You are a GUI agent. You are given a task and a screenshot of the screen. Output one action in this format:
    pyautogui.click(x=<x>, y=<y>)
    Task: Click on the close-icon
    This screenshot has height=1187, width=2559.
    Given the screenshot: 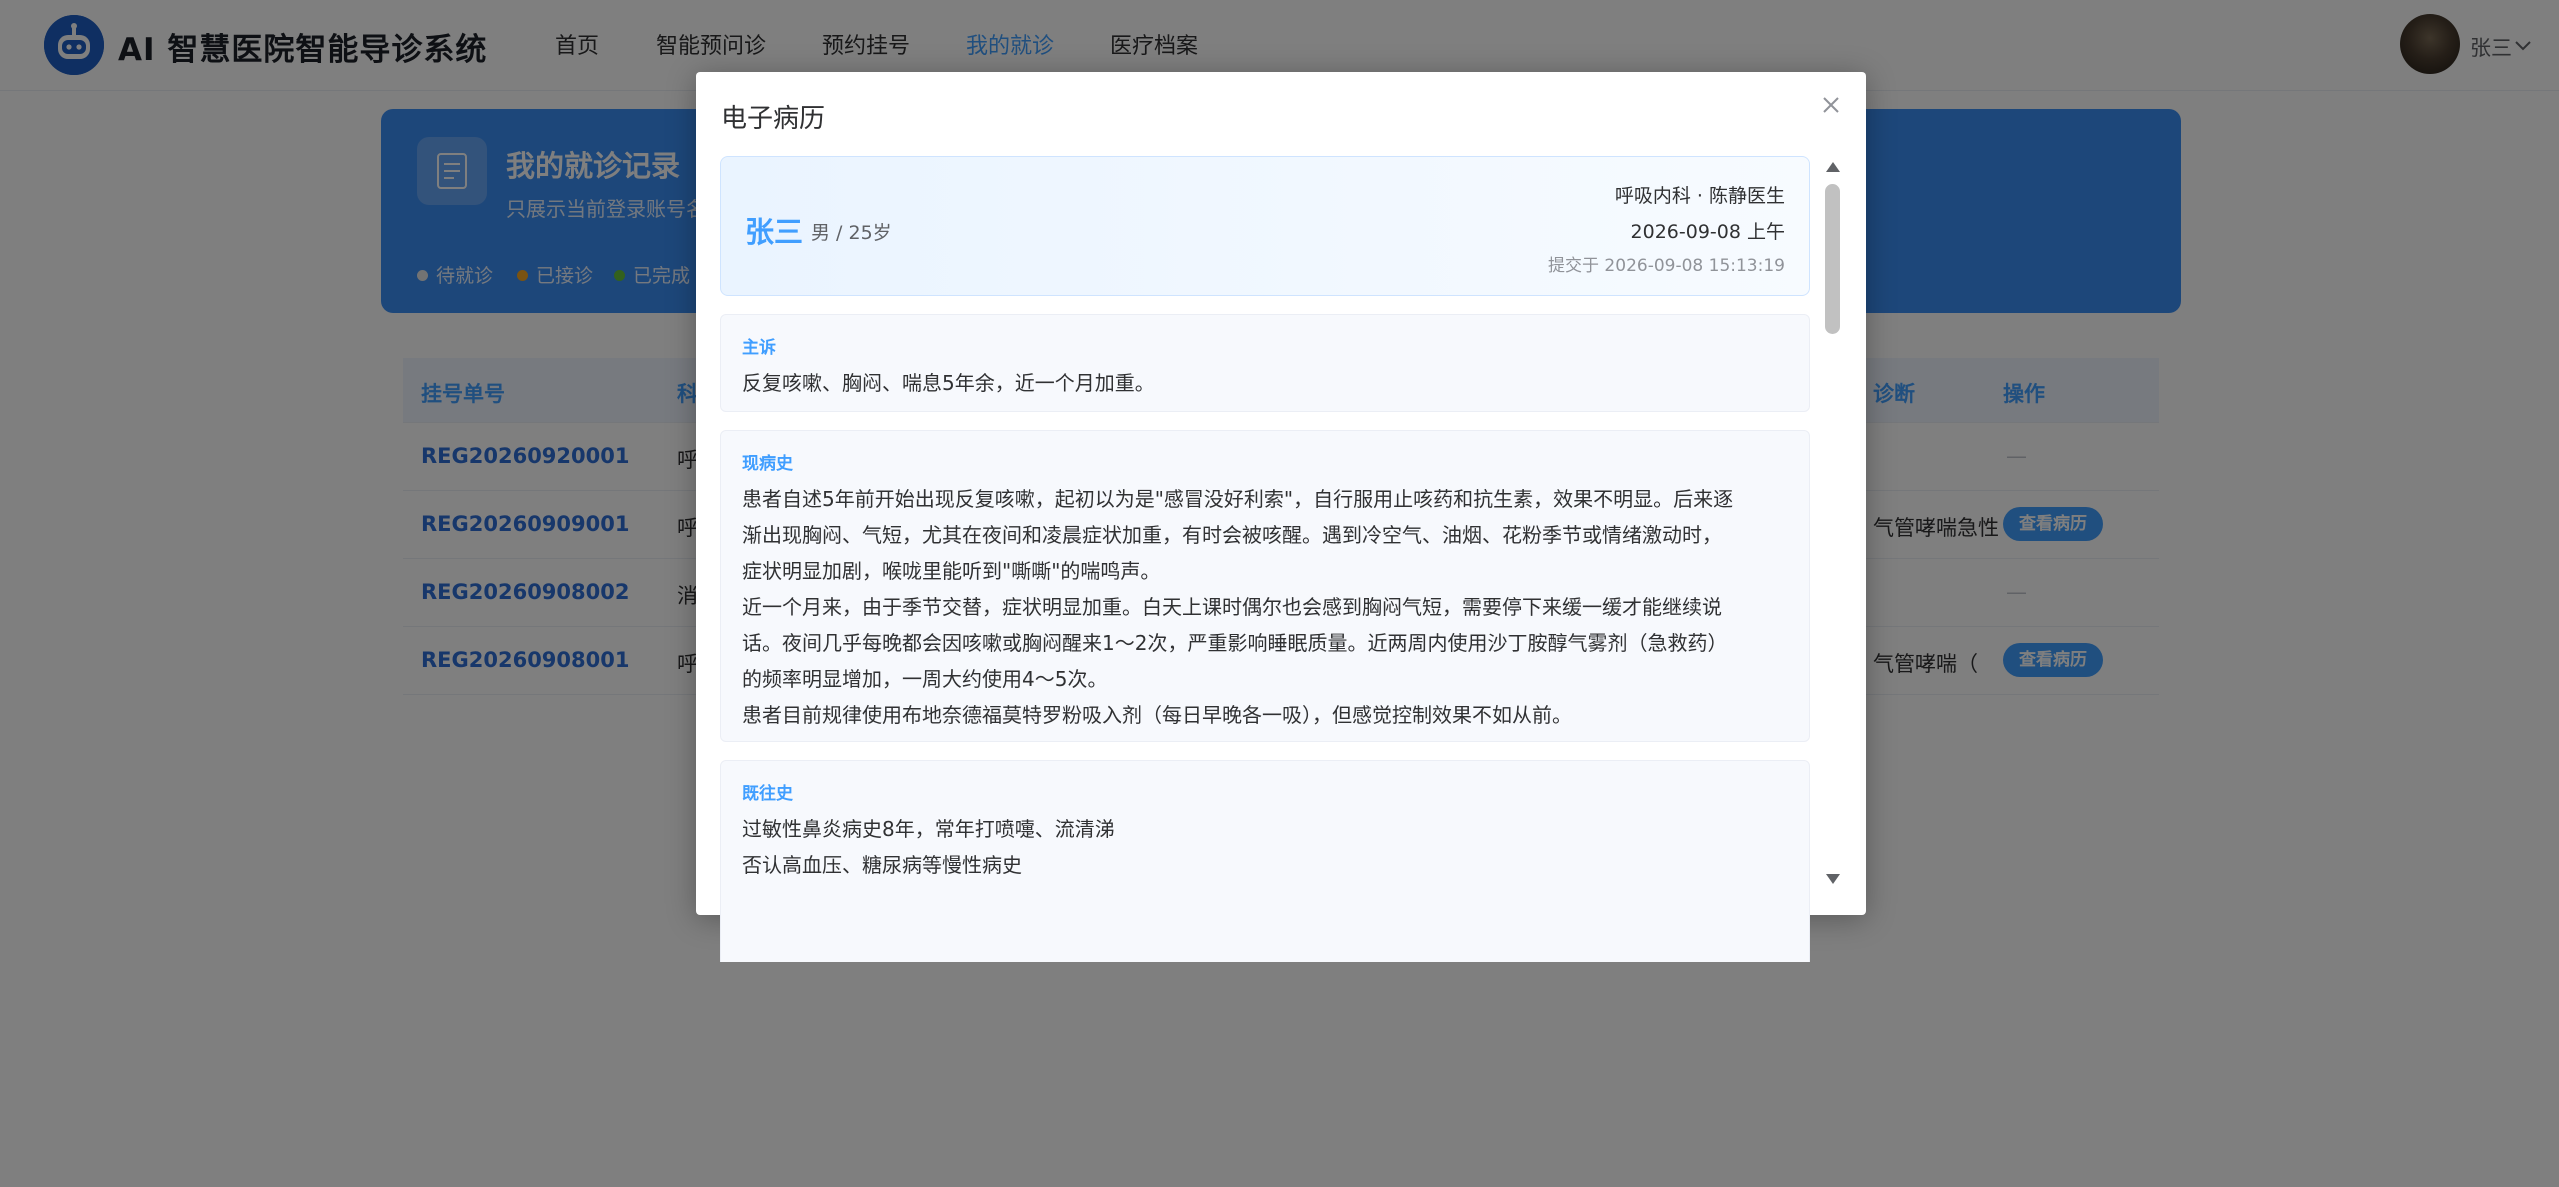 What is the action you would take?
    pyautogui.click(x=1831, y=105)
    